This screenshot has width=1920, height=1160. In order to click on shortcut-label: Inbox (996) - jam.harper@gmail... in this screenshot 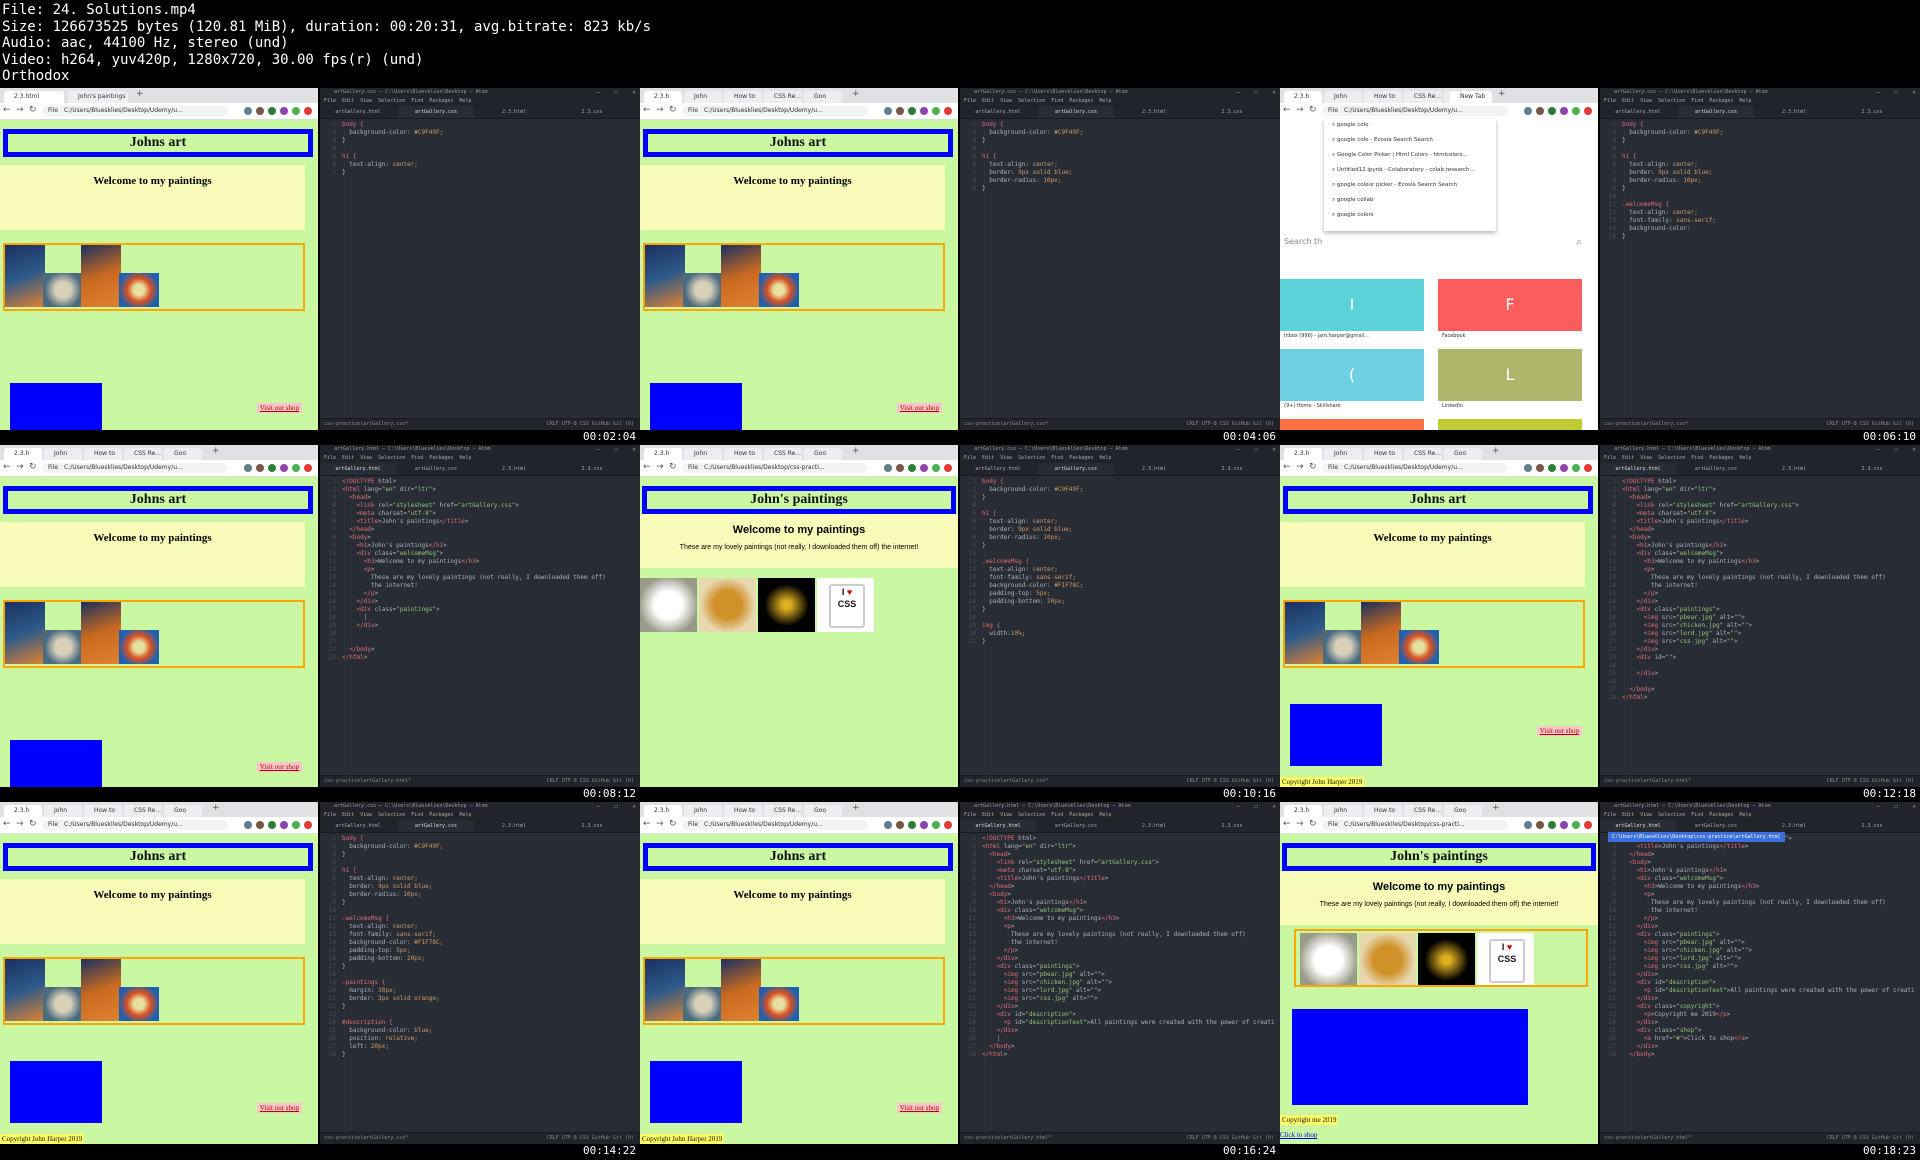, I will do `click(1326, 336)`.